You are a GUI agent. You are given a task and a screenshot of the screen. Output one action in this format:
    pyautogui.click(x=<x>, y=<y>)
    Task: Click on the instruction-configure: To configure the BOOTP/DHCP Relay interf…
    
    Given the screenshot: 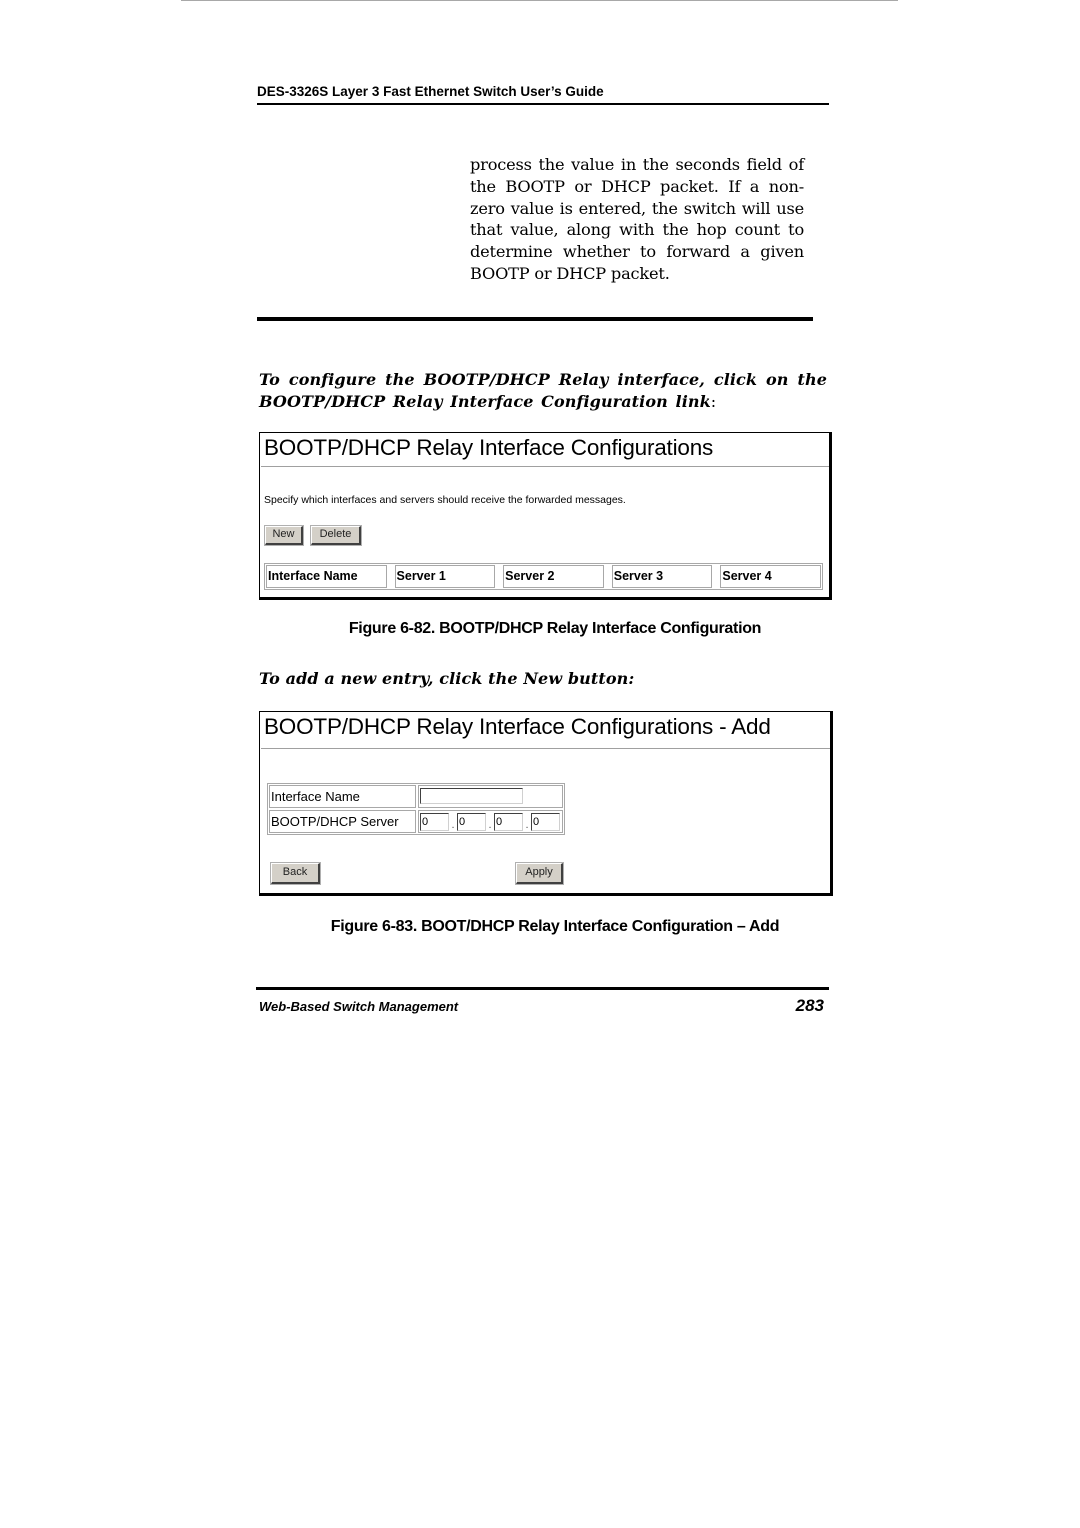 What is the action you would take?
    pyautogui.click(x=543, y=391)
    